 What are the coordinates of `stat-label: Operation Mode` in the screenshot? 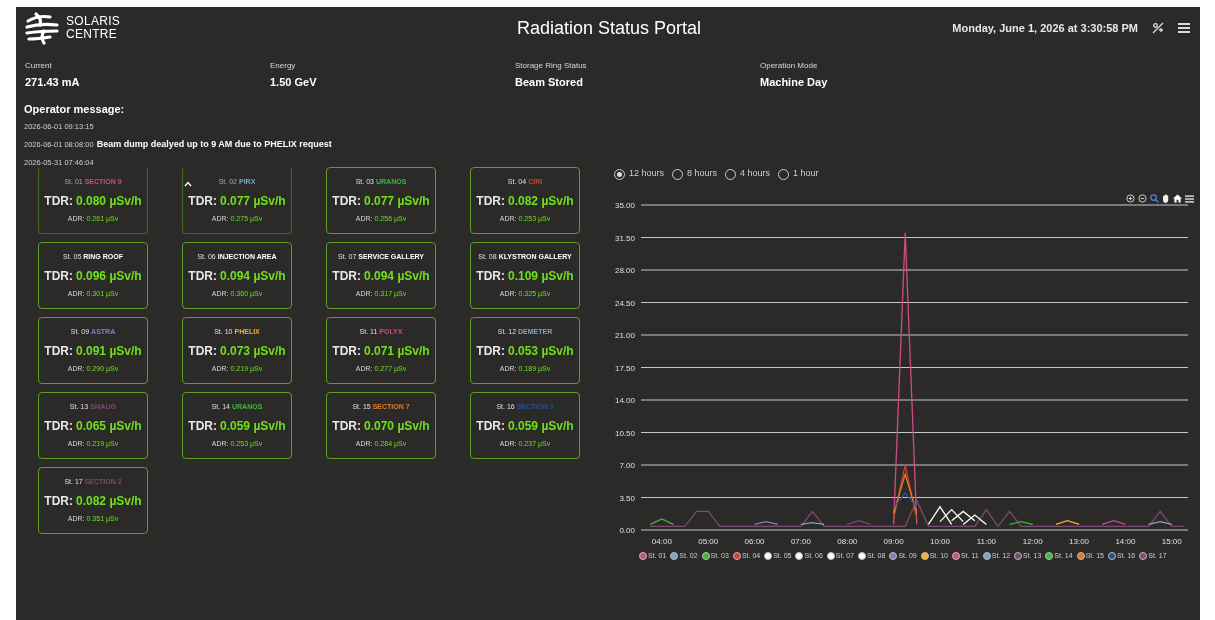 It's located at (789, 66).